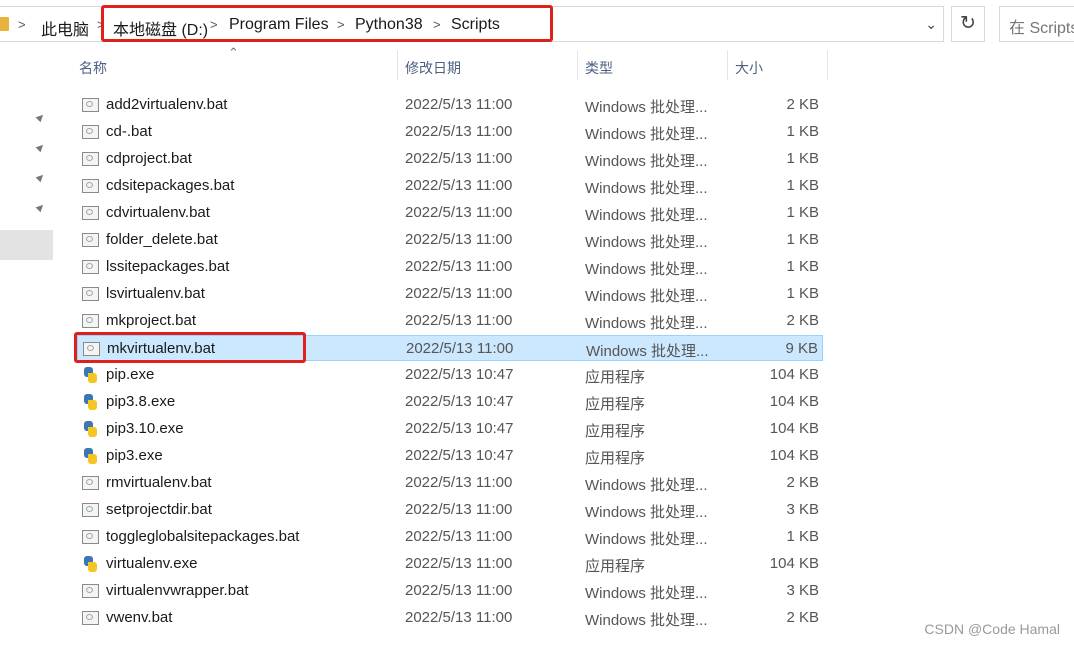  Describe the element at coordinates (134, 455) in the screenshot. I see `file-name: pip3.exe` at that location.